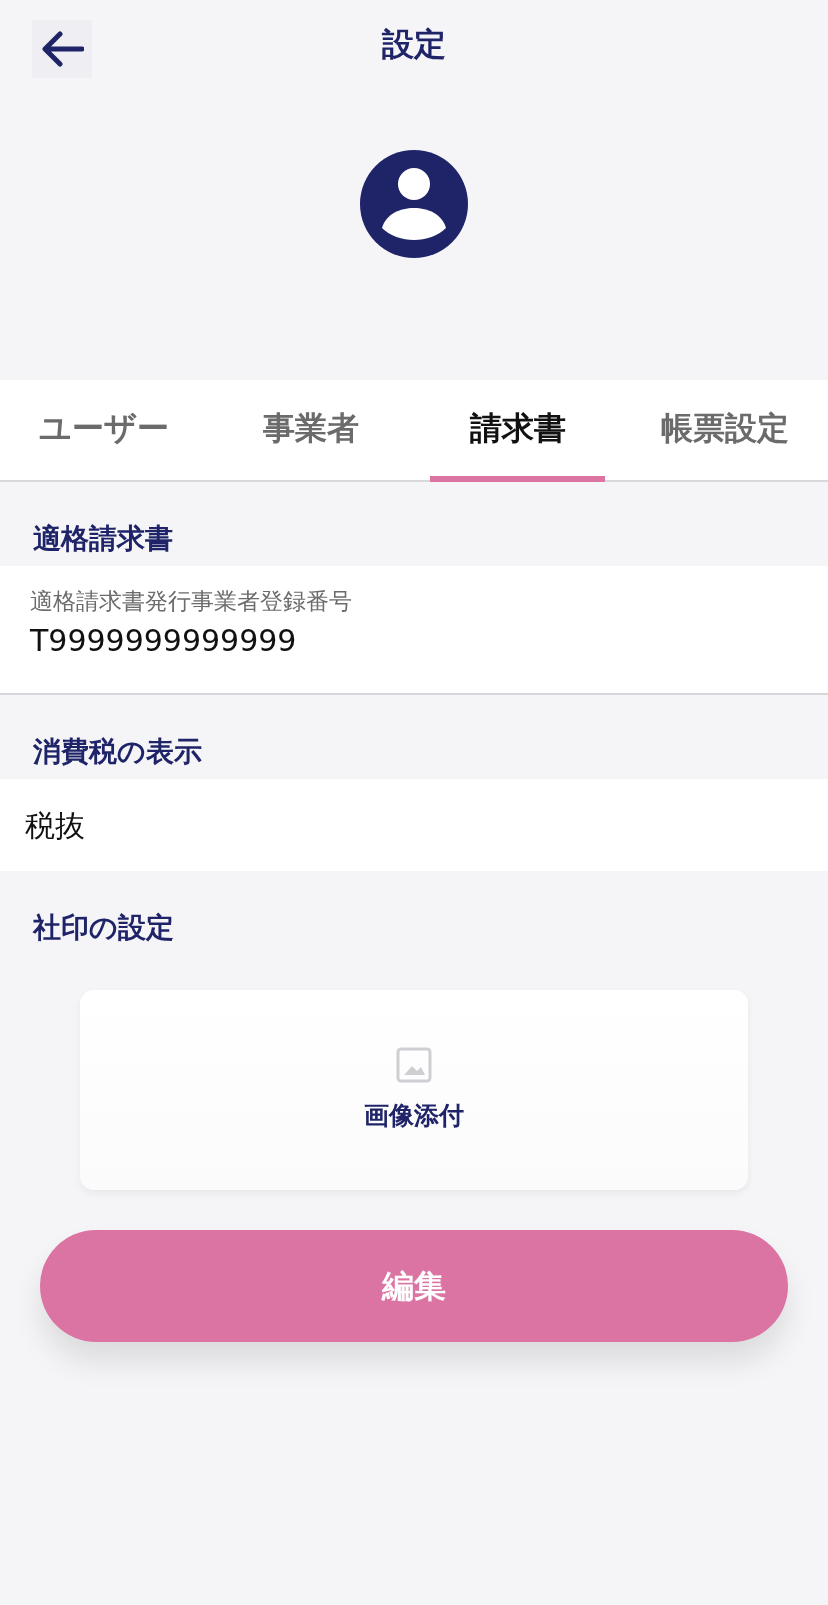  Describe the element at coordinates (414, 1286) in the screenshot. I see `edit-button: 編集` at that location.